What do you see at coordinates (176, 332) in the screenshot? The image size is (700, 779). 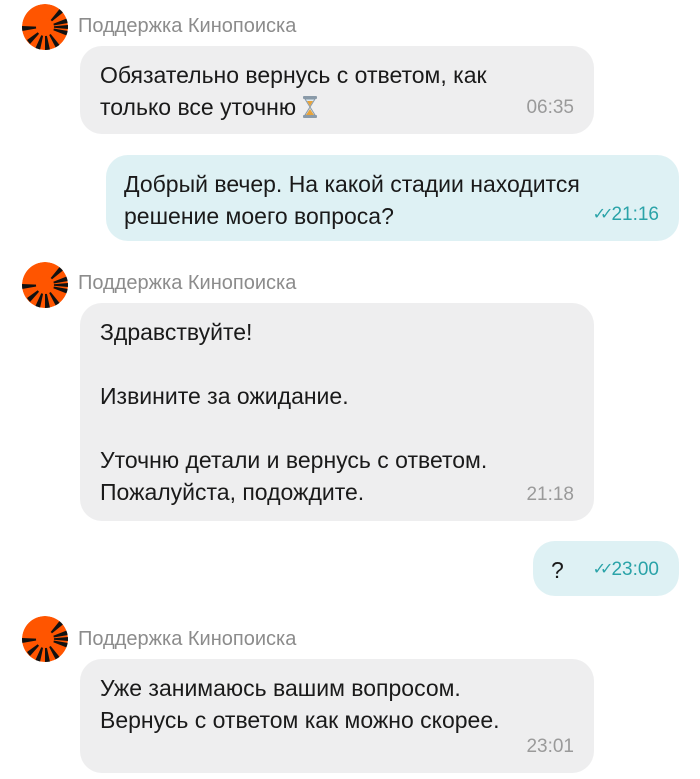 I see `message-line: Здравствуйте!` at bounding box center [176, 332].